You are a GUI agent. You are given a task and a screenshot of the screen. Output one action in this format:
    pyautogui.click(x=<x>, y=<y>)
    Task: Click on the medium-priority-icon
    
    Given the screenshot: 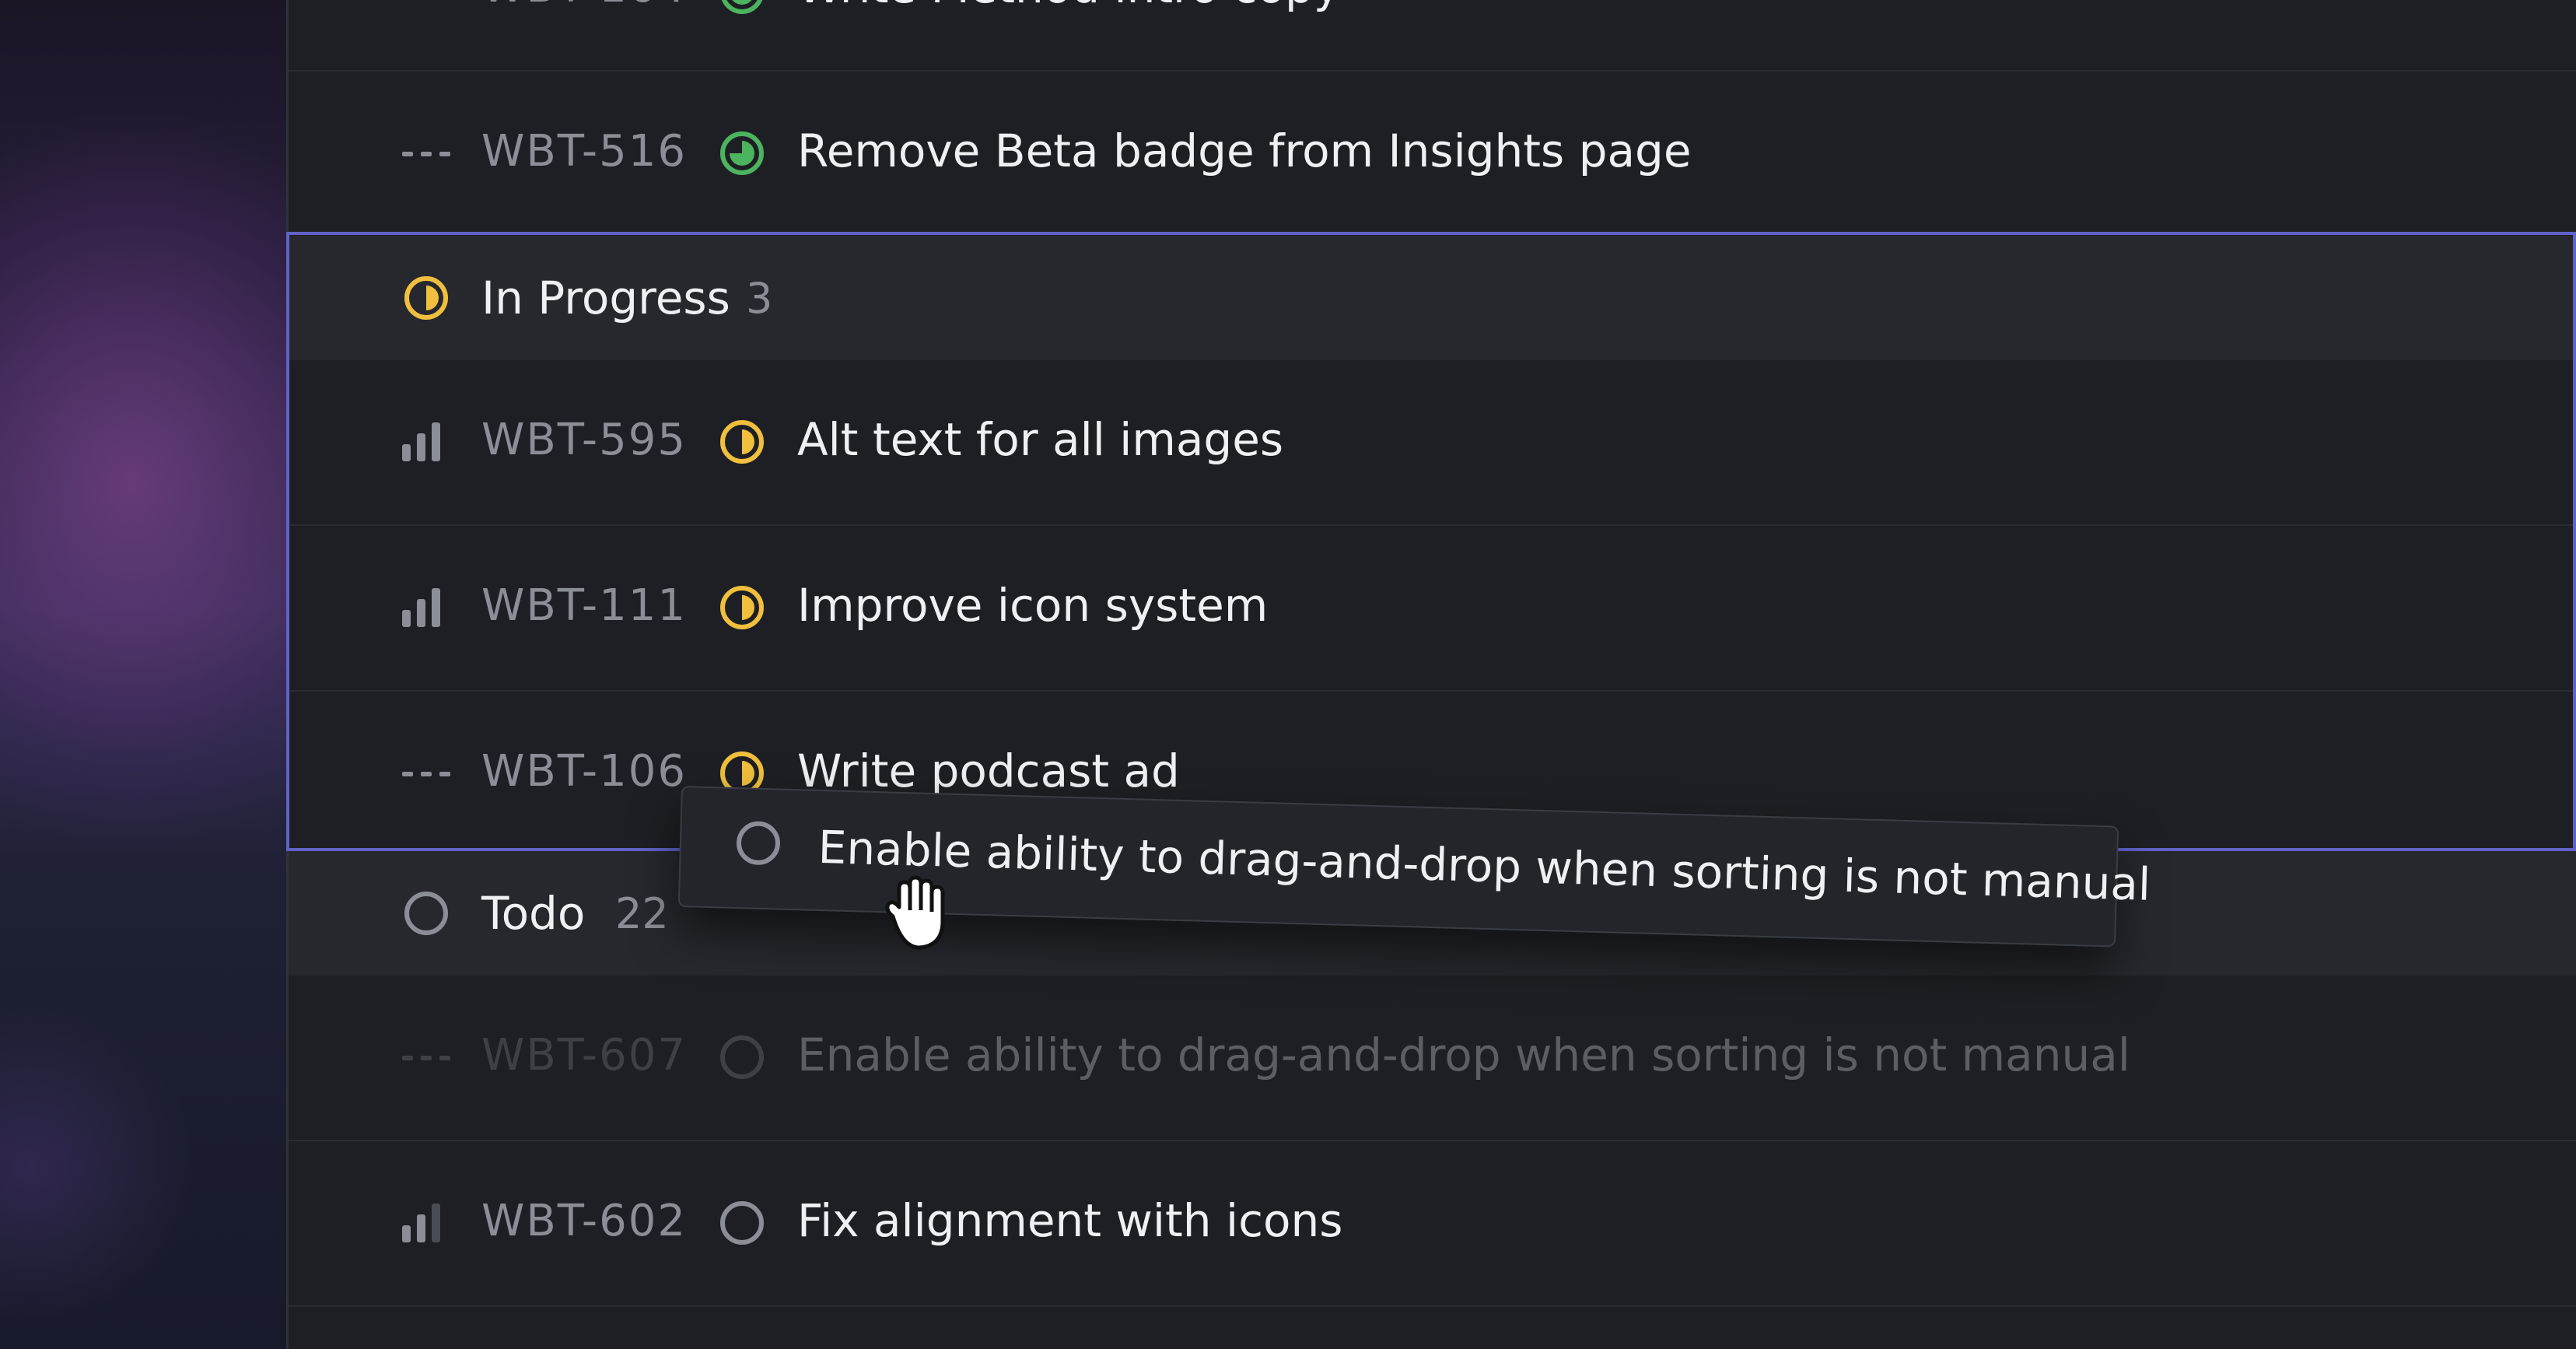 What is the action you would take?
    pyautogui.click(x=426, y=1223)
    